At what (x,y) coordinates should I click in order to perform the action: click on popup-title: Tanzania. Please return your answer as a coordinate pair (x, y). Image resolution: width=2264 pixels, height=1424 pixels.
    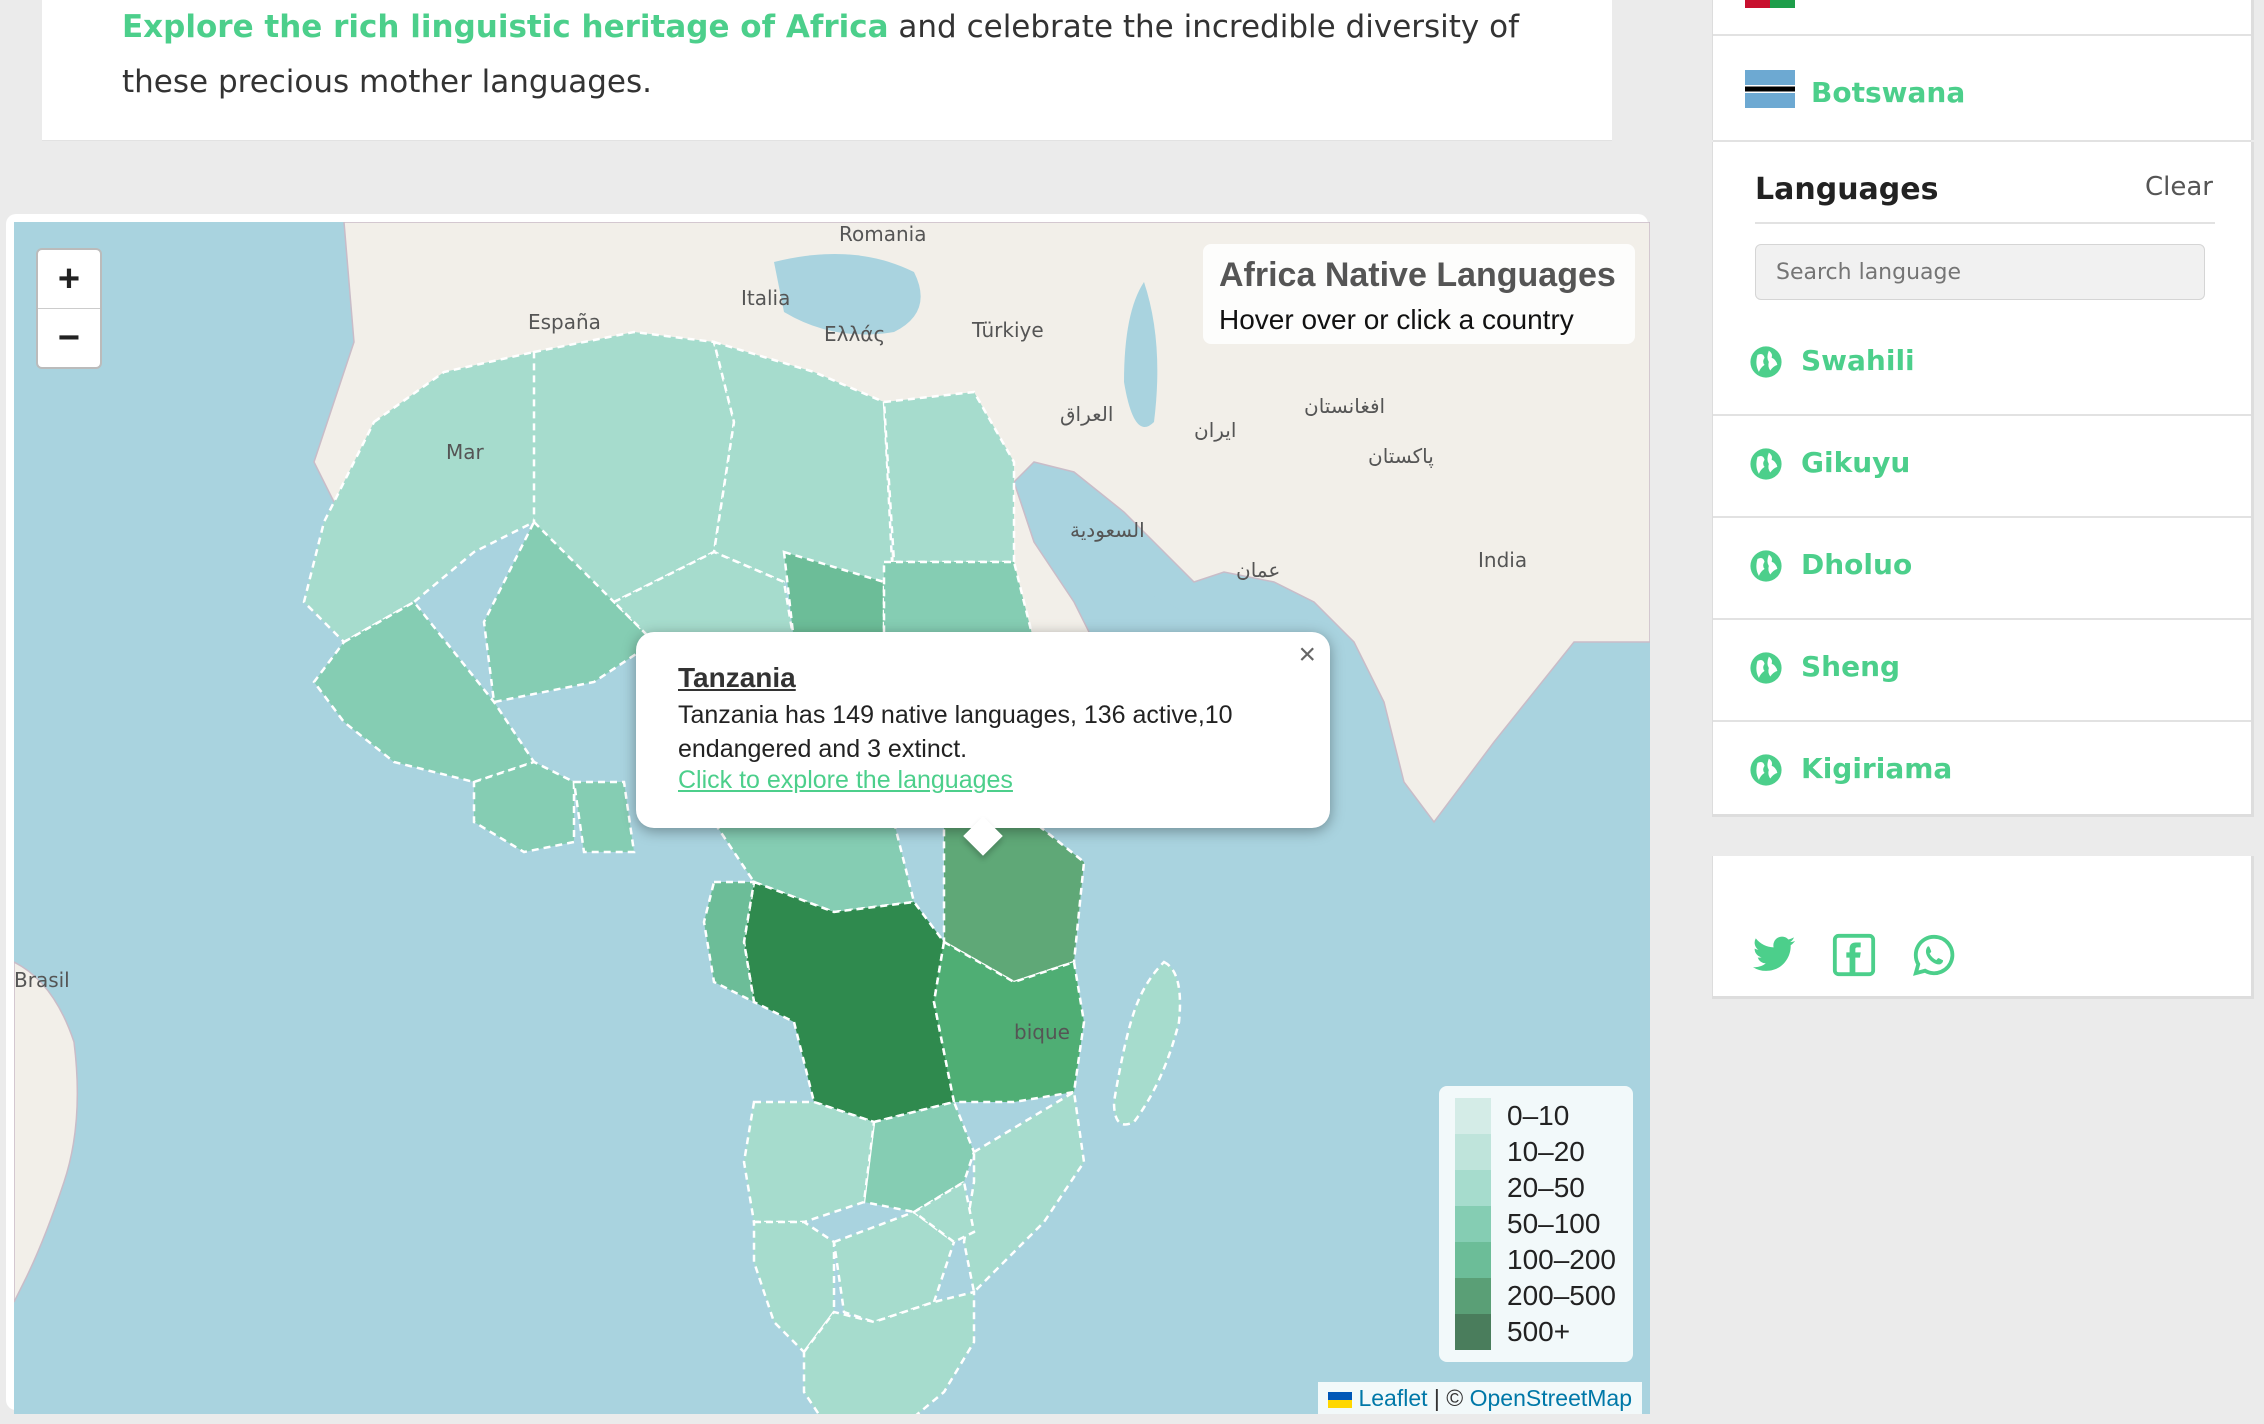
    Looking at the image, I should click on (737, 677).